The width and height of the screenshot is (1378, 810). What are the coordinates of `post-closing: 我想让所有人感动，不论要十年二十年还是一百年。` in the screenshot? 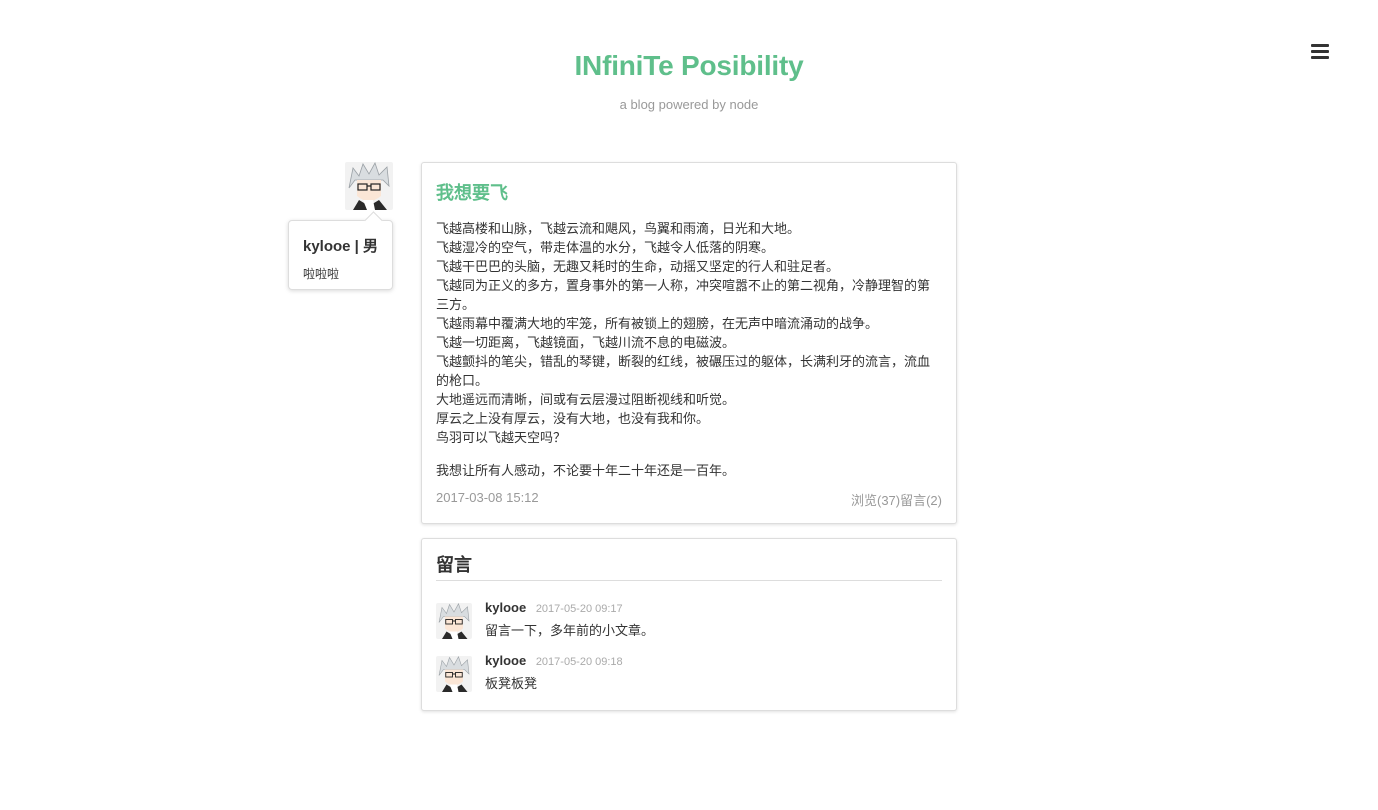 It's located at (586, 470).